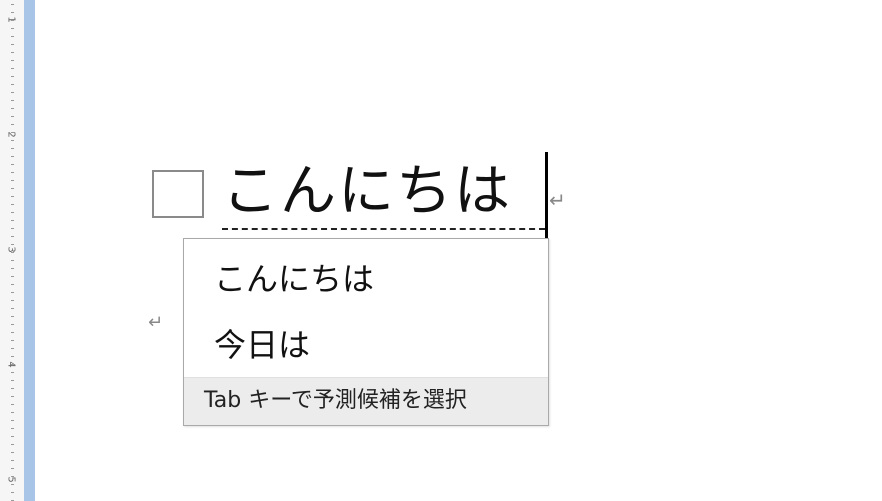  I want to click on text-caret, so click(546, 195).